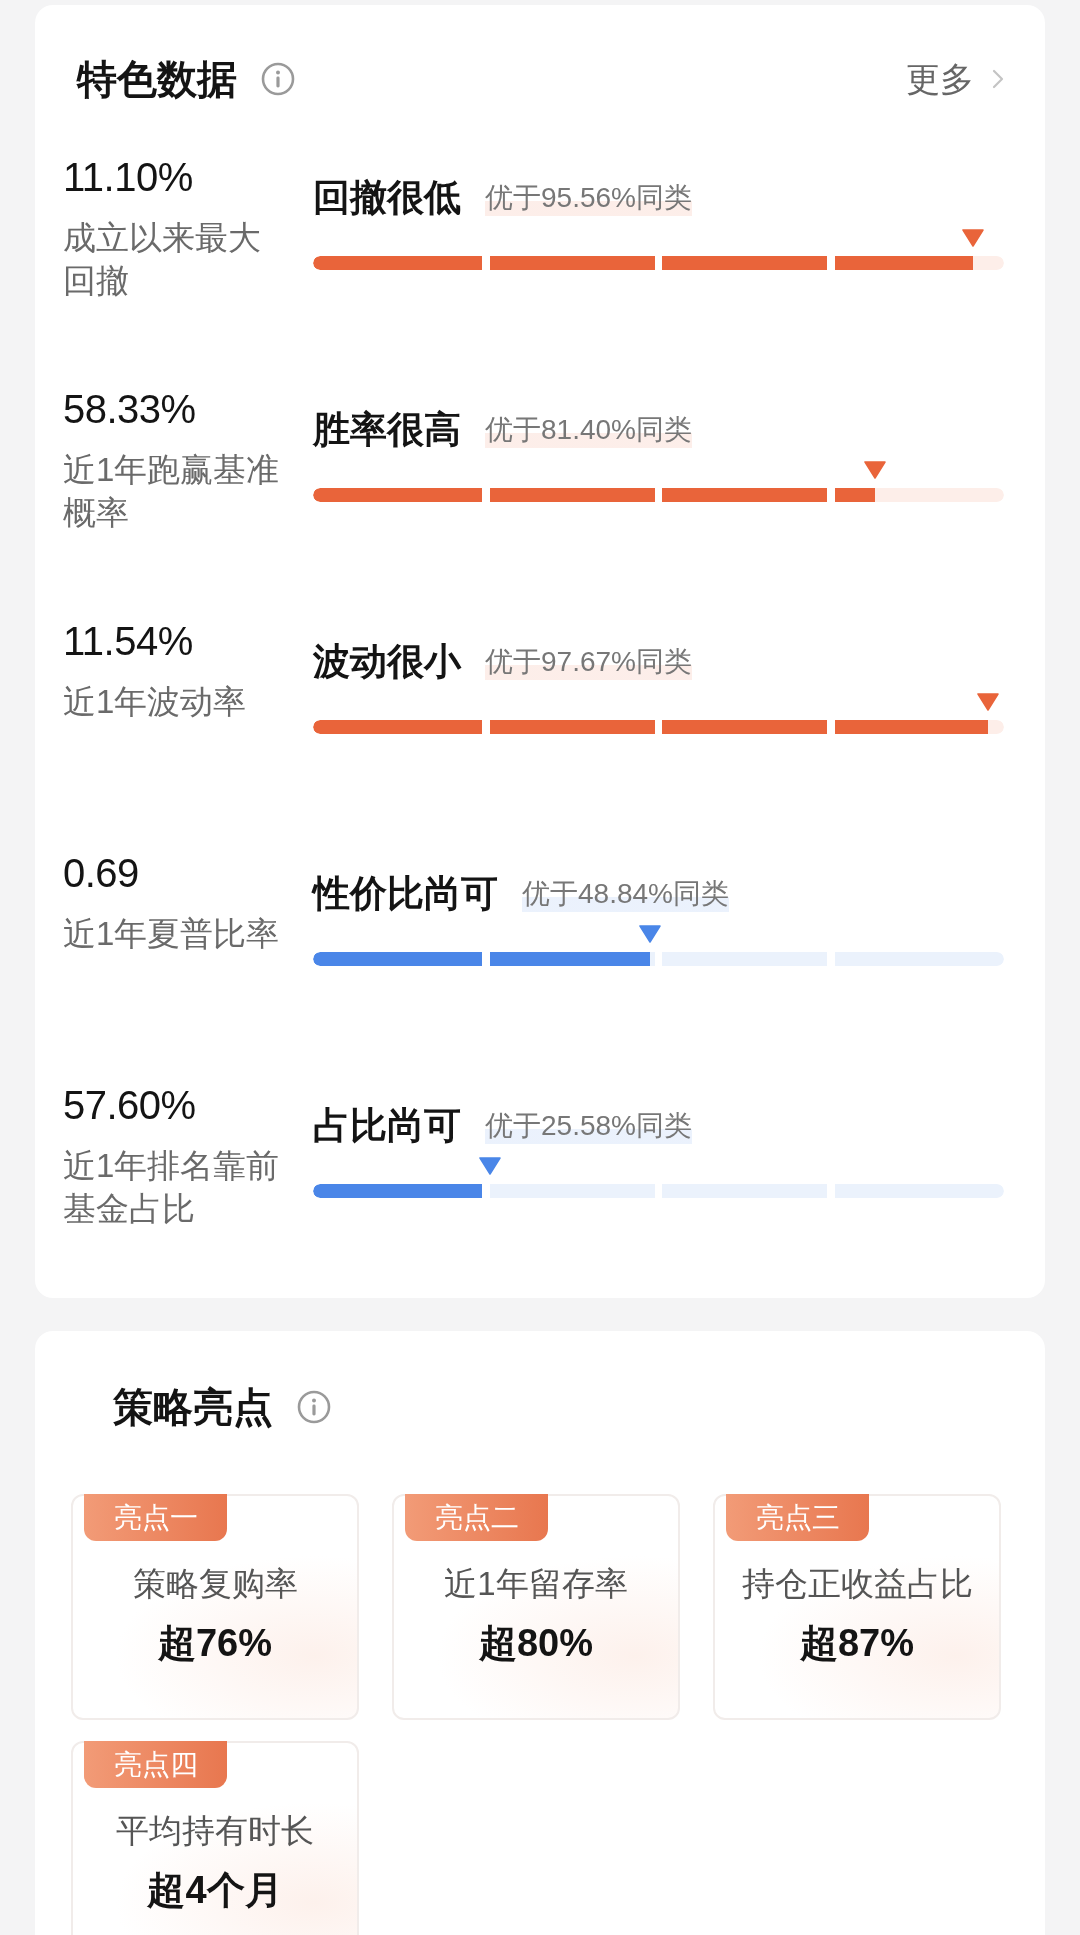 The width and height of the screenshot is (1080, 1935). What do you see at coordinates (101, 873) in the screenshot?
I see `metric-value: 0.69` at bounding box center [101, 873].